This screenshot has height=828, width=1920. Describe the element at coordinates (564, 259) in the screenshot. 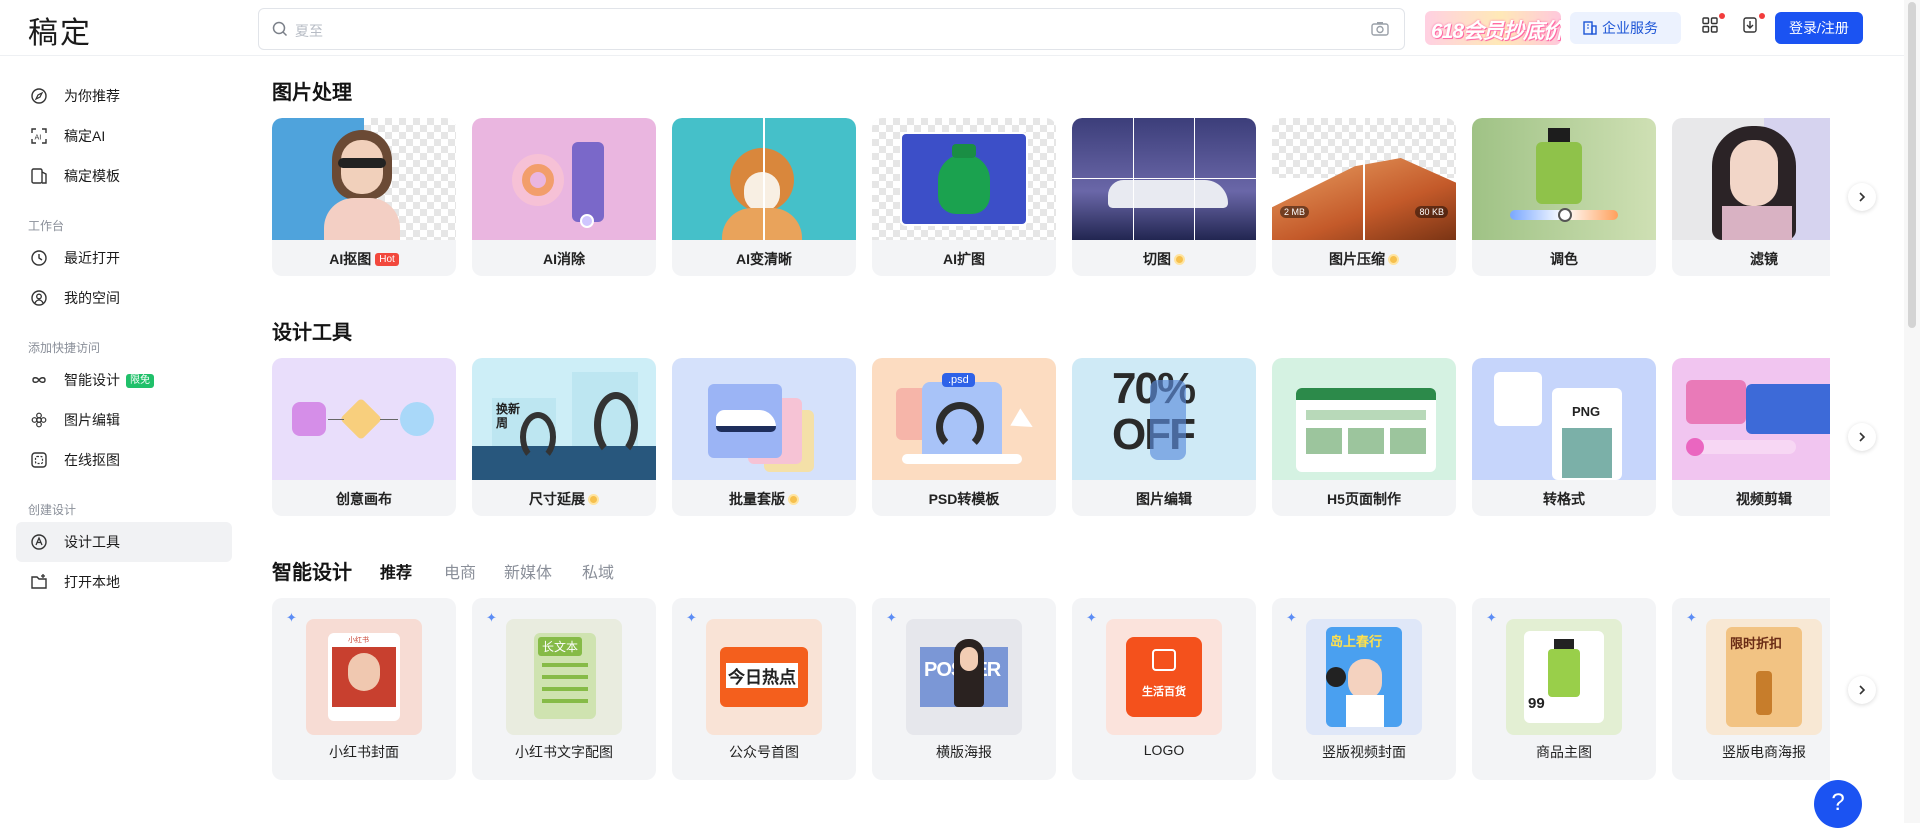

I see `tool-label: AI消除` at that location.